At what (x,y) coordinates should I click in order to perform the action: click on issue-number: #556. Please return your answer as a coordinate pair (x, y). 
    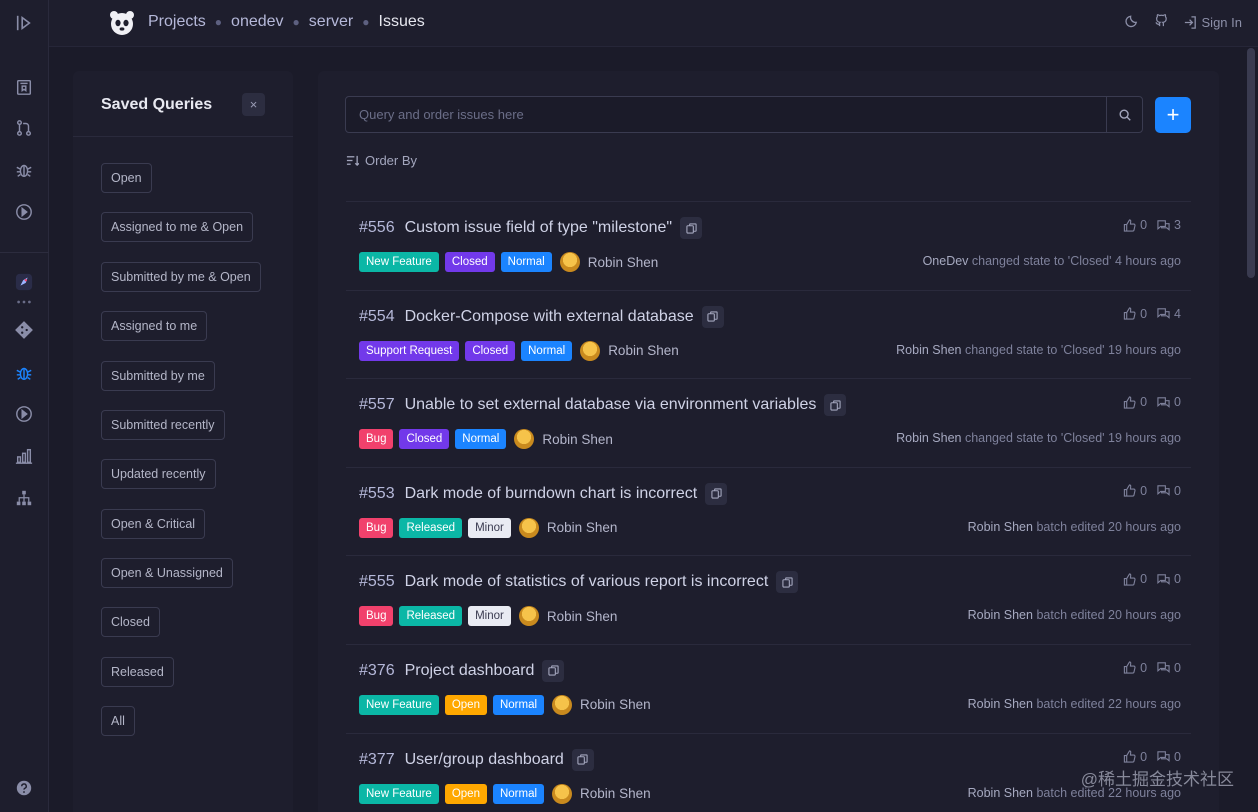
    Looking at the image, I should click on (377, 228).